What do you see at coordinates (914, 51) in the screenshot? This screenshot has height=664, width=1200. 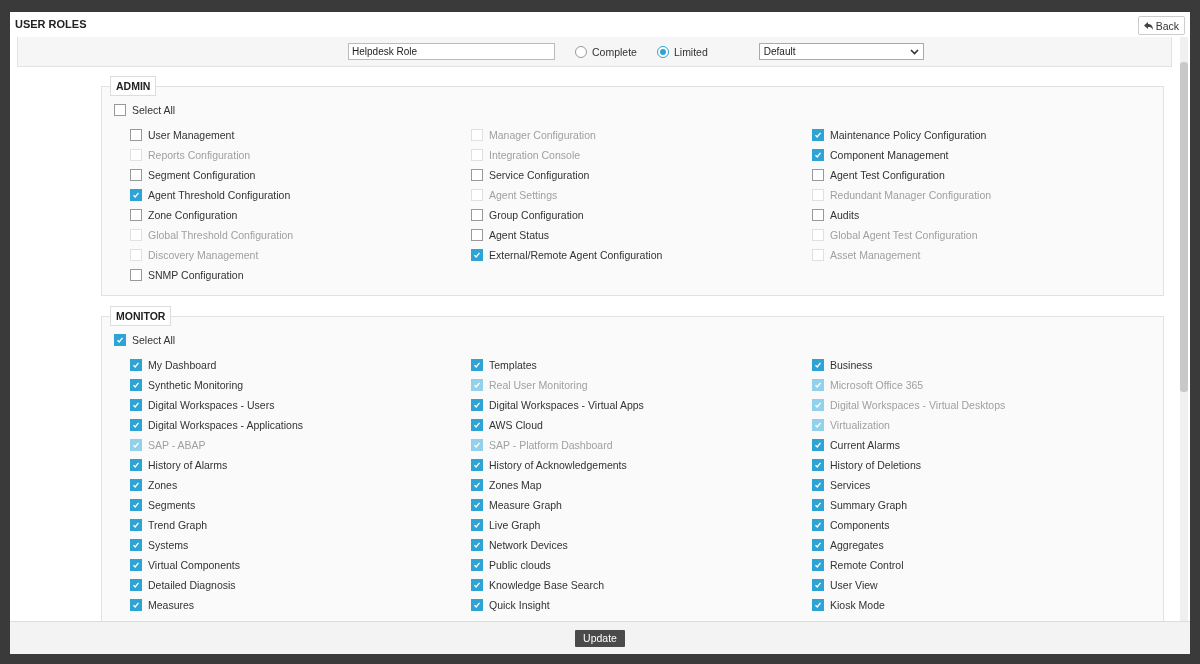 I see `chevron-down-icon` at bounding box center [914, 51].